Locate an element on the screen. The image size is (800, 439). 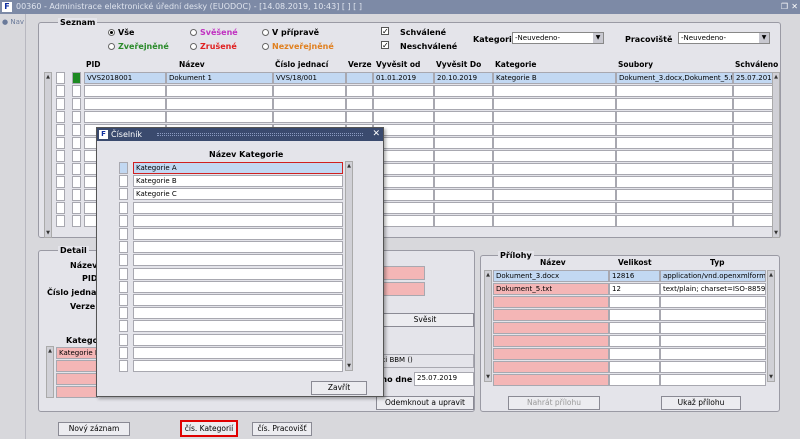
table-scrollbar: ▲ ▼ is located at coordinates (48, 155).